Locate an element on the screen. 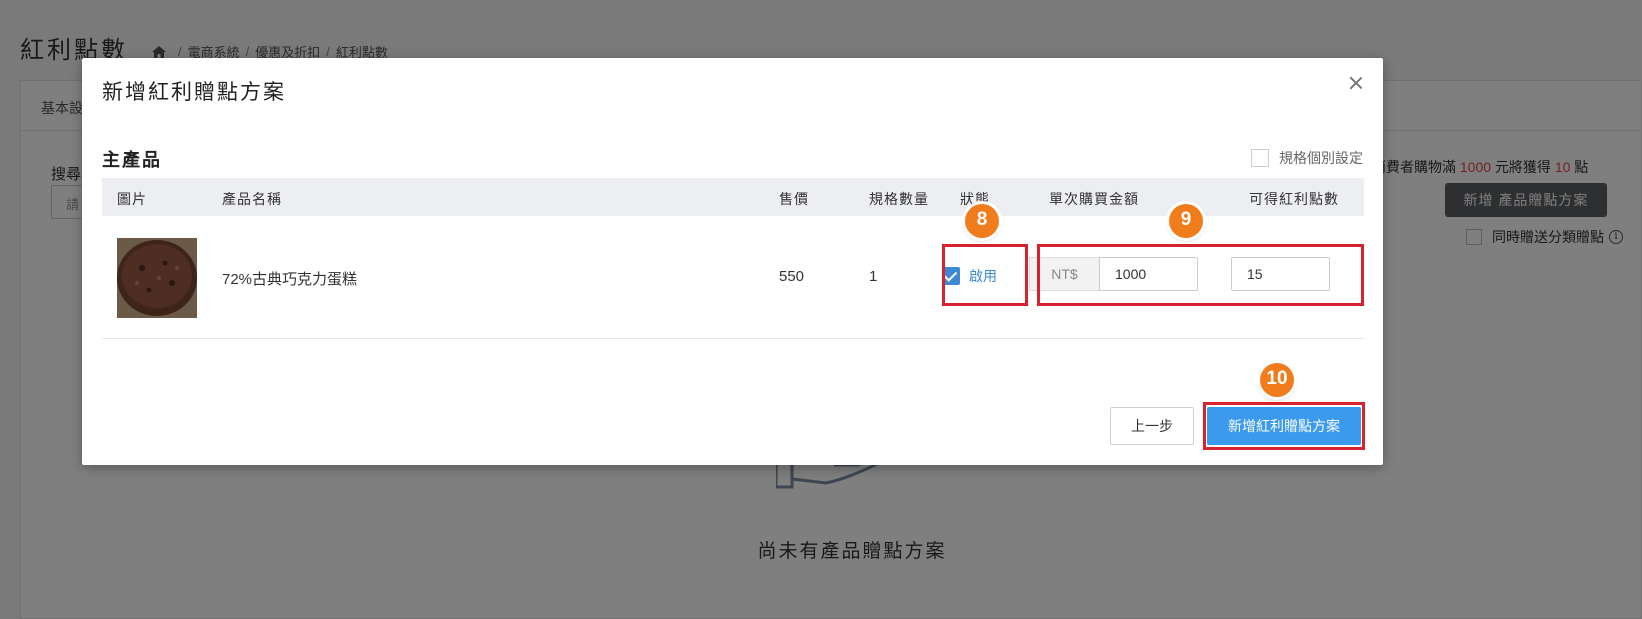 Image resolution: width=1642 pixels, height=619 pixels. col-purchase-amount: 單次購買金額 is located at coordinates (1094, 199).